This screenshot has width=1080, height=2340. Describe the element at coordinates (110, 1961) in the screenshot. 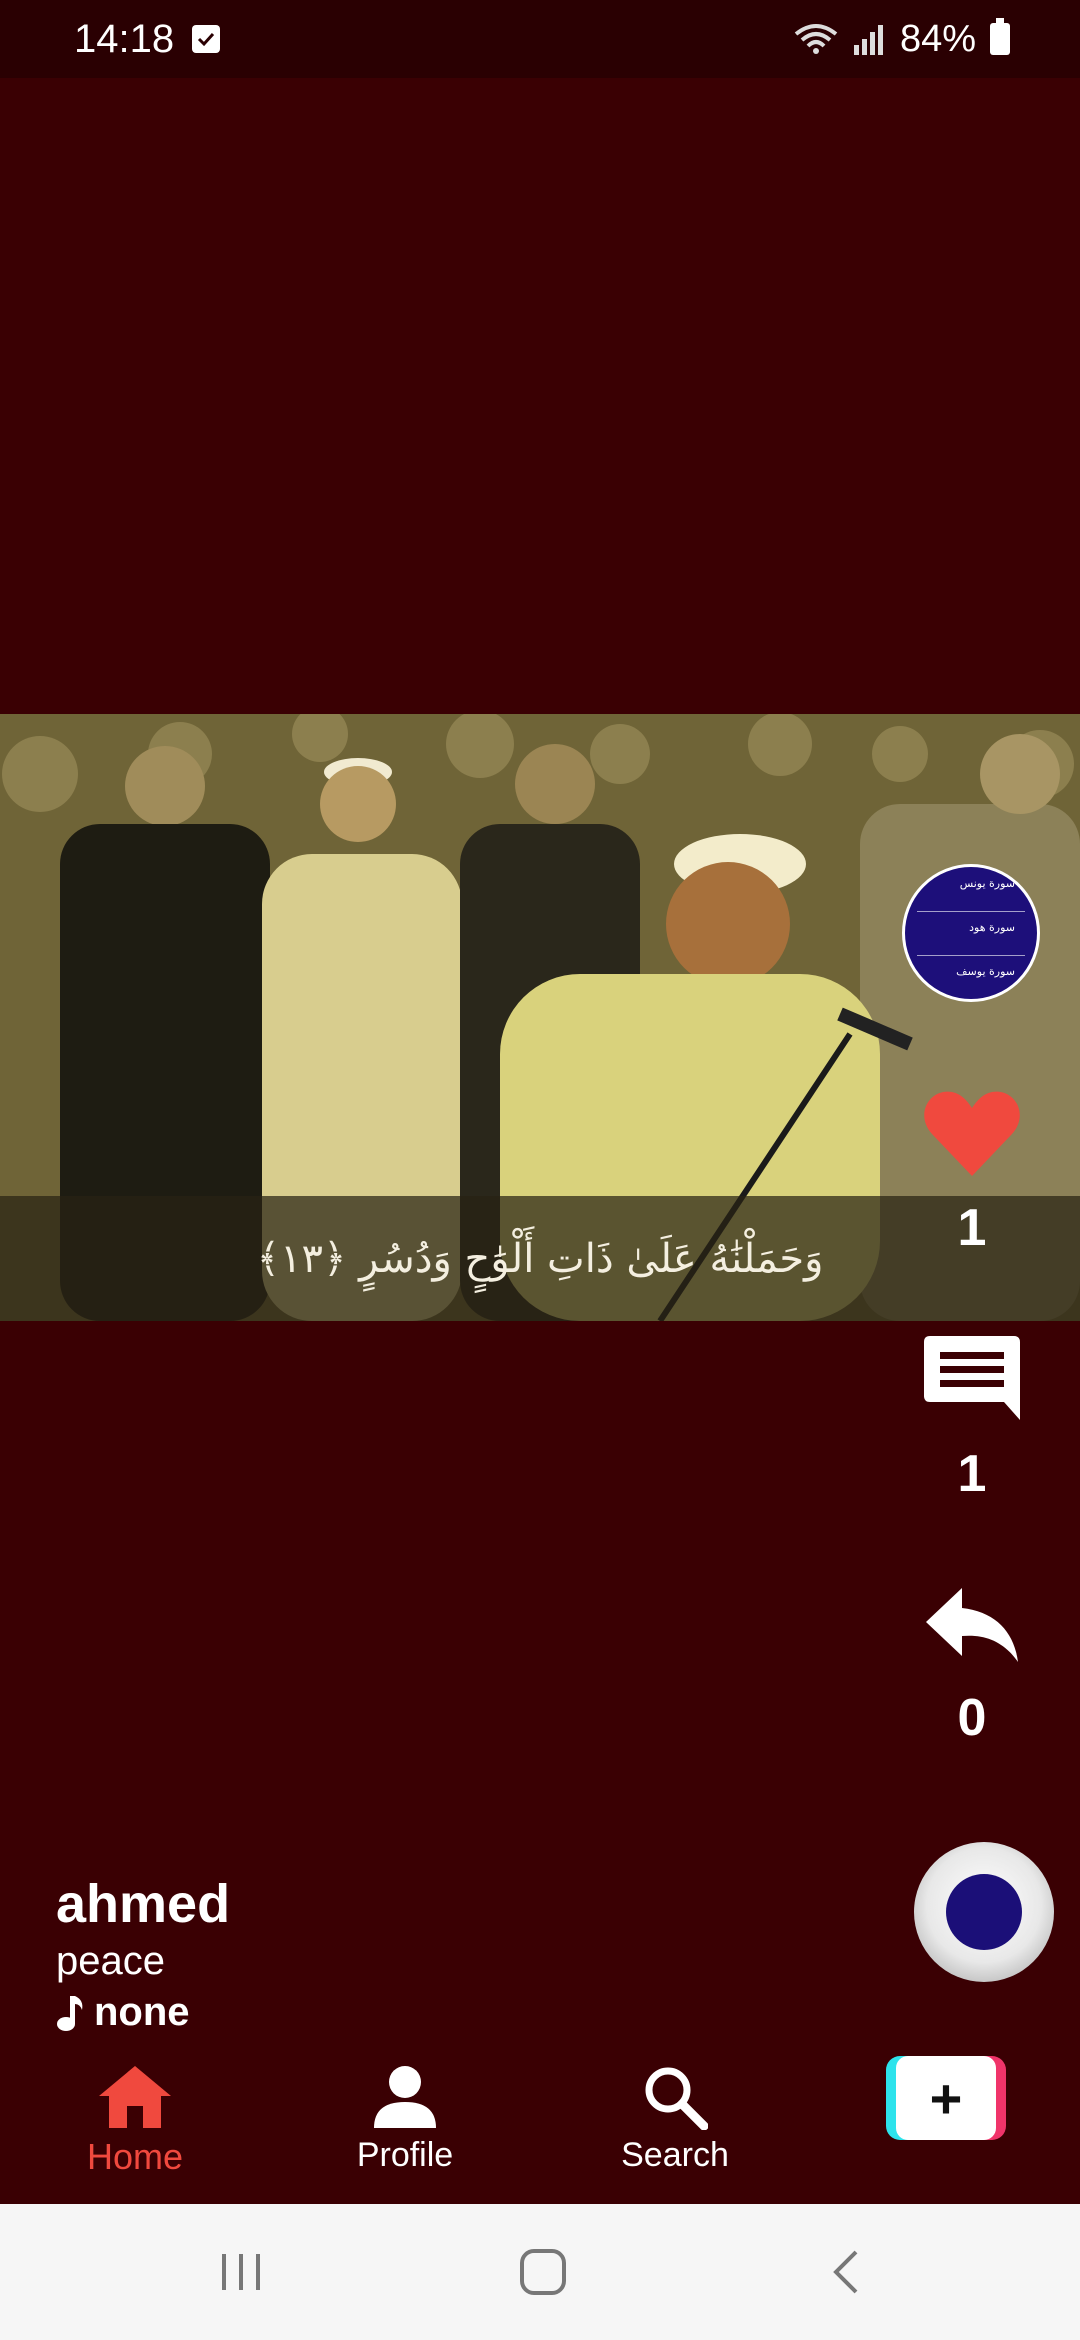

I see `post-caption: peace` at that location.